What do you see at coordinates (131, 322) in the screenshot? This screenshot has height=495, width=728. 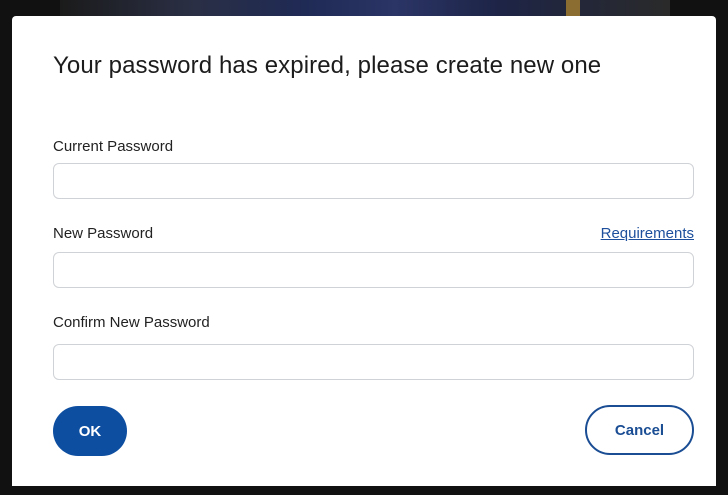 I see `confirm-password-label: Confirm New Password` at bounding box center [131, 322].